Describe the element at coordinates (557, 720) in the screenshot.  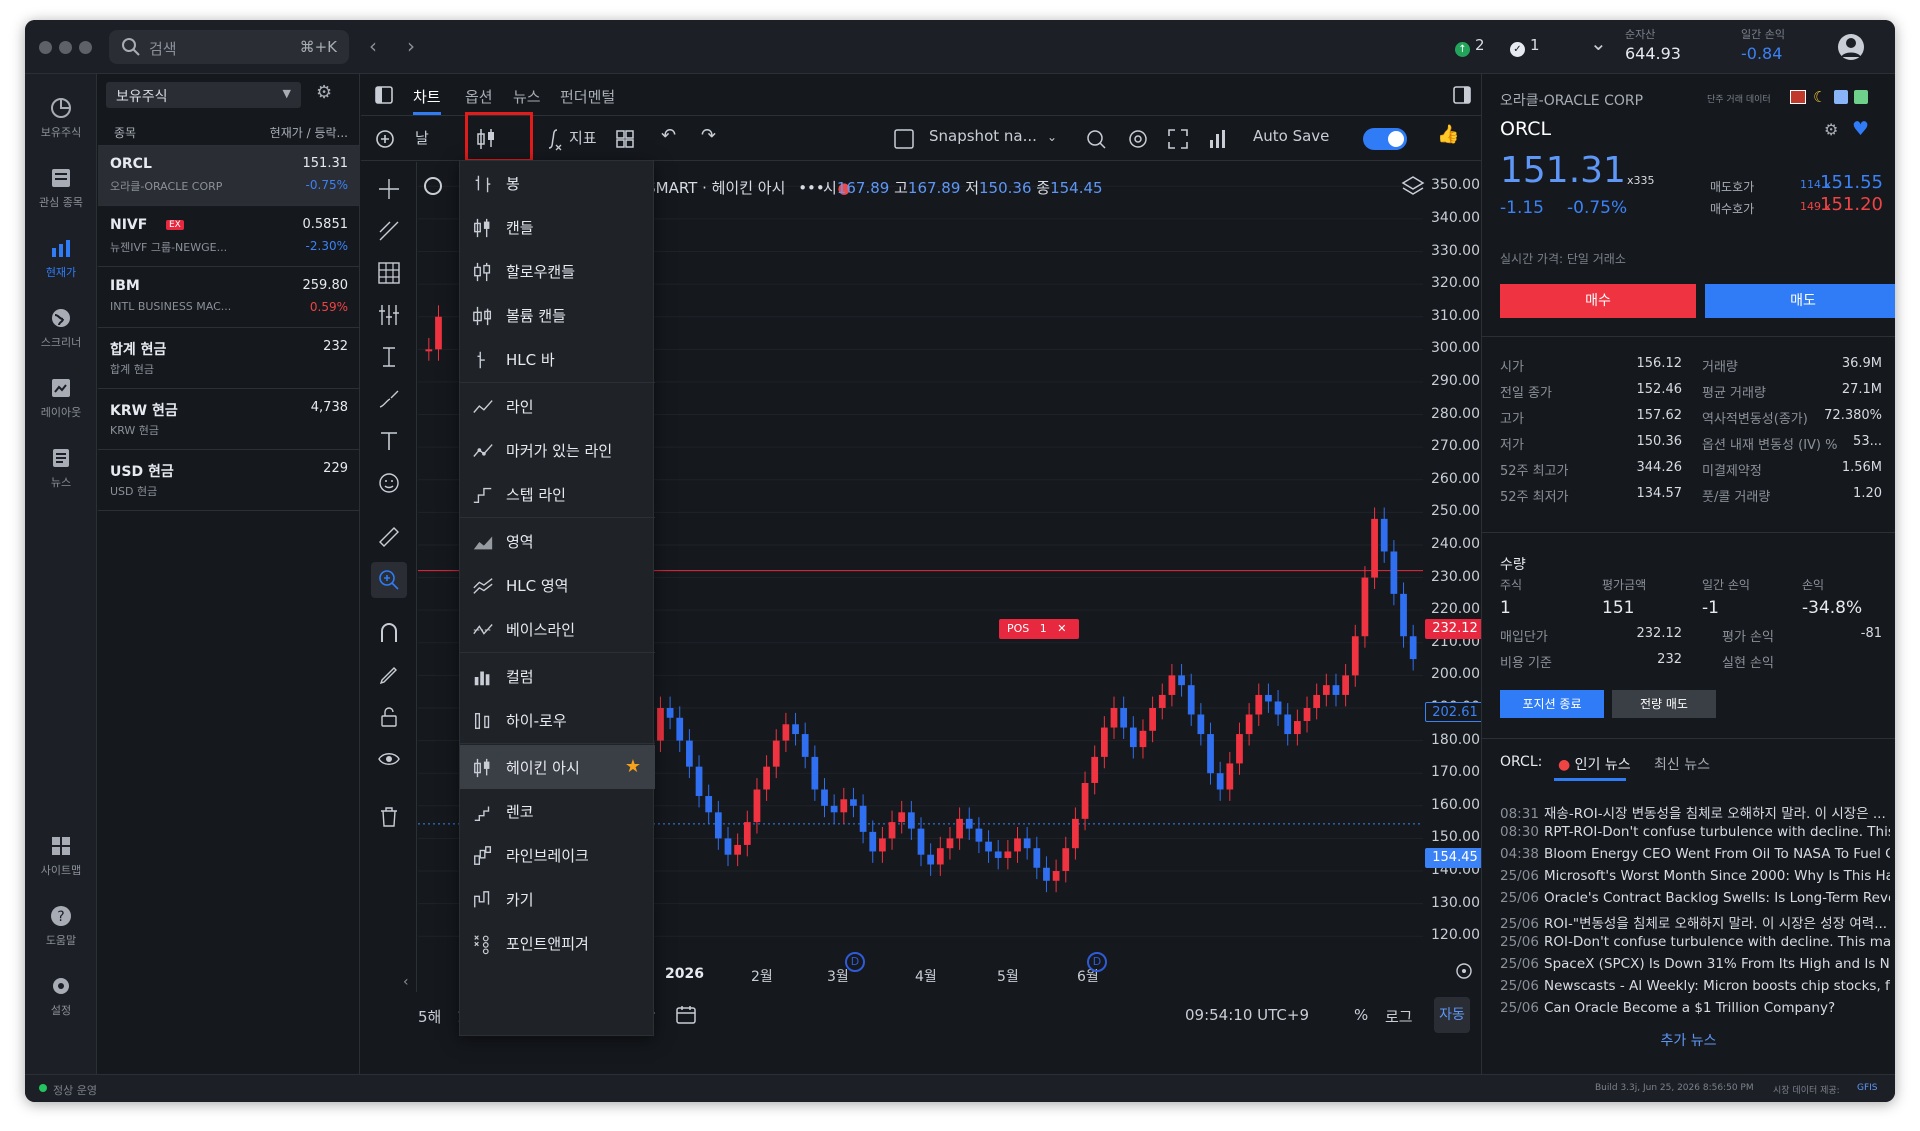
I see `chart-type-option: 하이-로우` at that location.